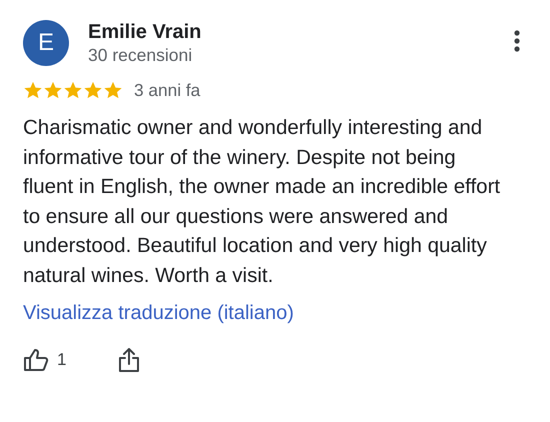 This screenshot has height=422, width=550. I want to click on author-name: Emilie Vrain, so click(145, 32).